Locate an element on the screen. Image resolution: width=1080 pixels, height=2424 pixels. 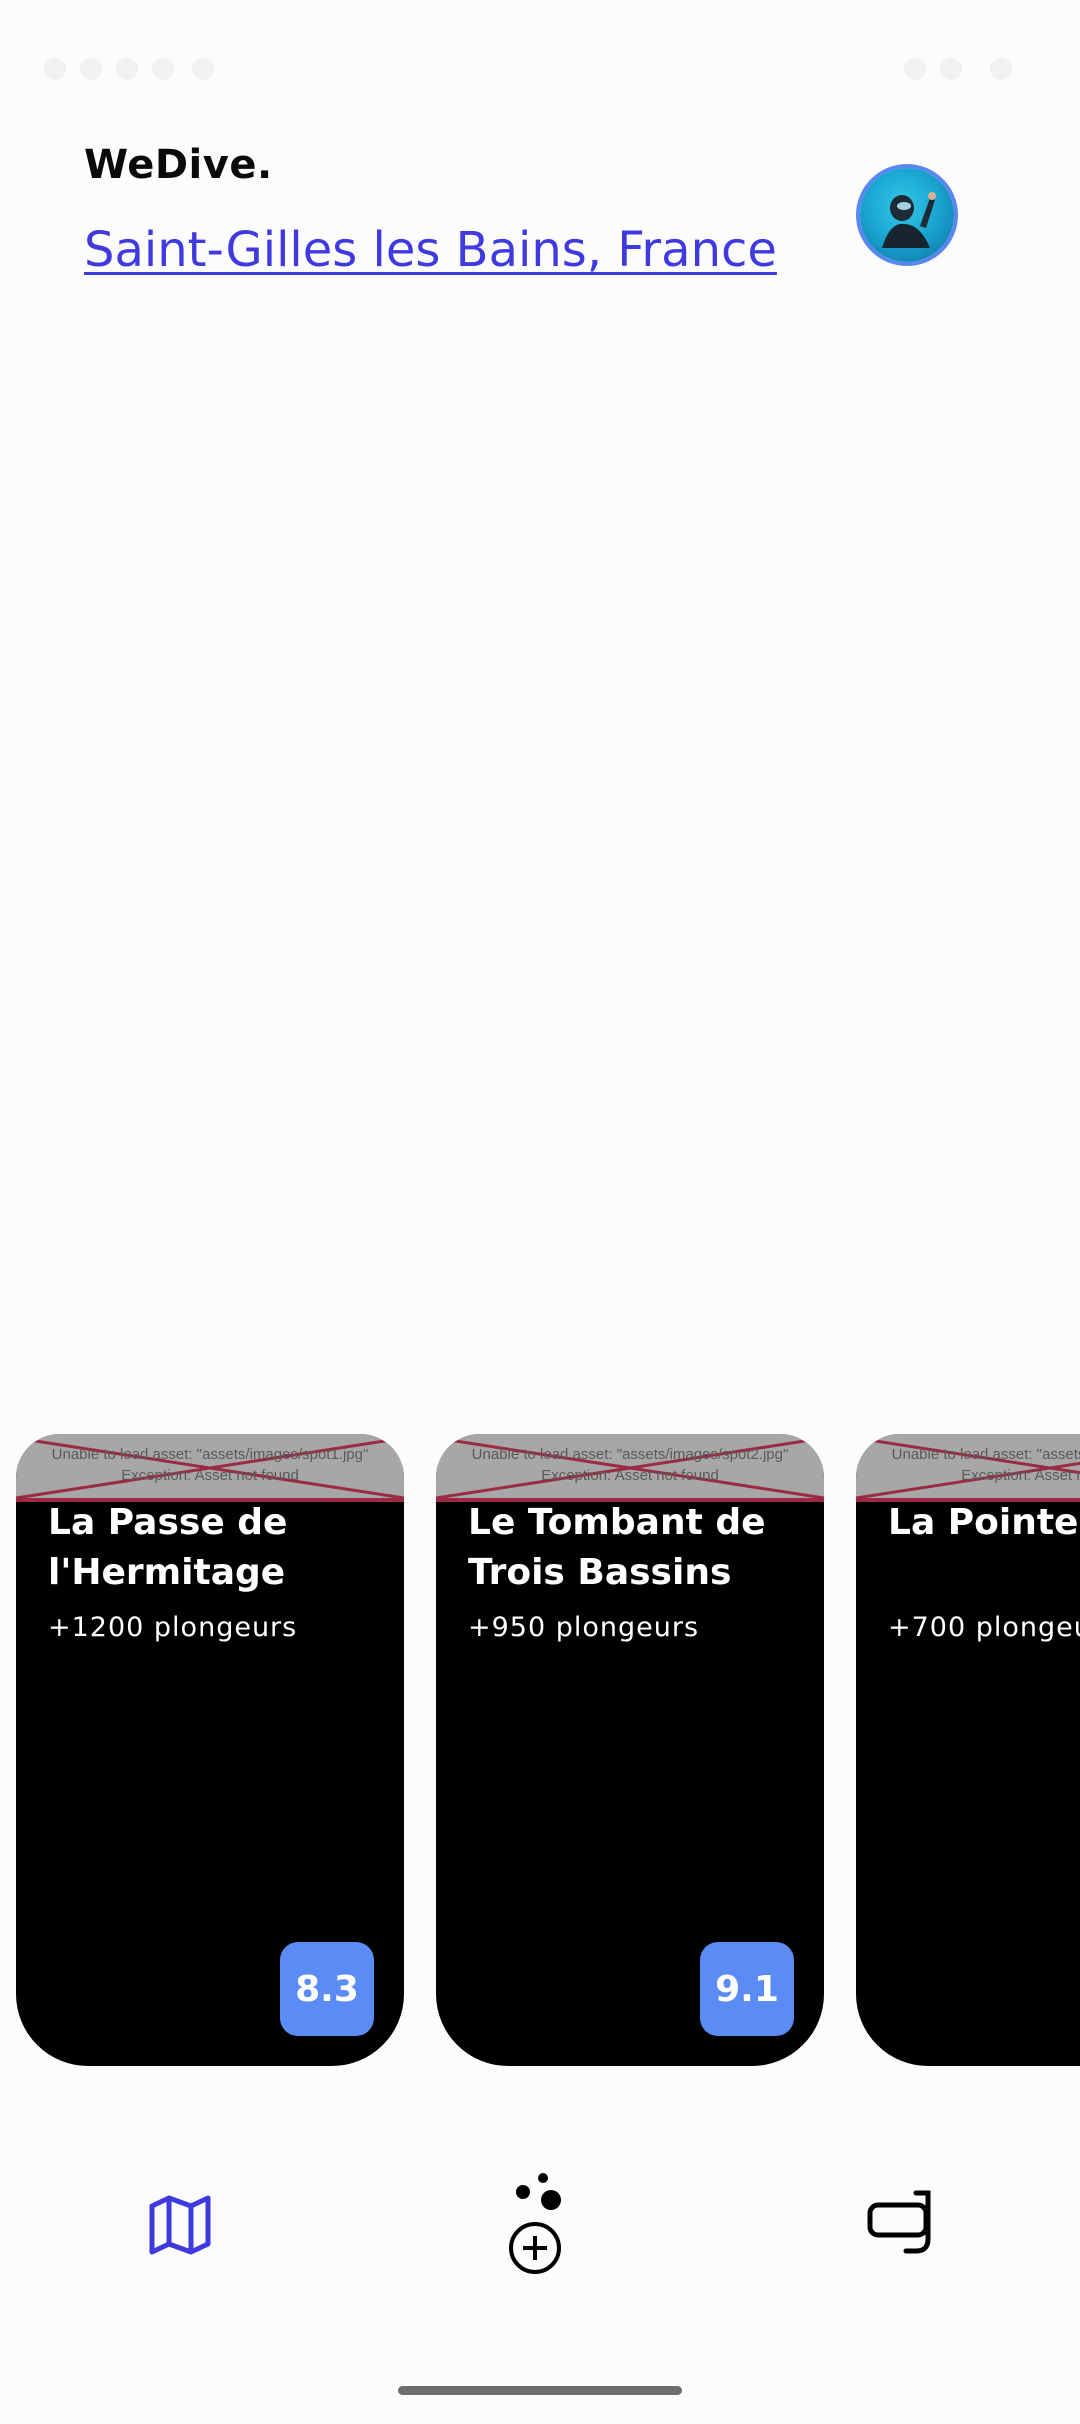
status-bar is located at coordinates (540, 70).